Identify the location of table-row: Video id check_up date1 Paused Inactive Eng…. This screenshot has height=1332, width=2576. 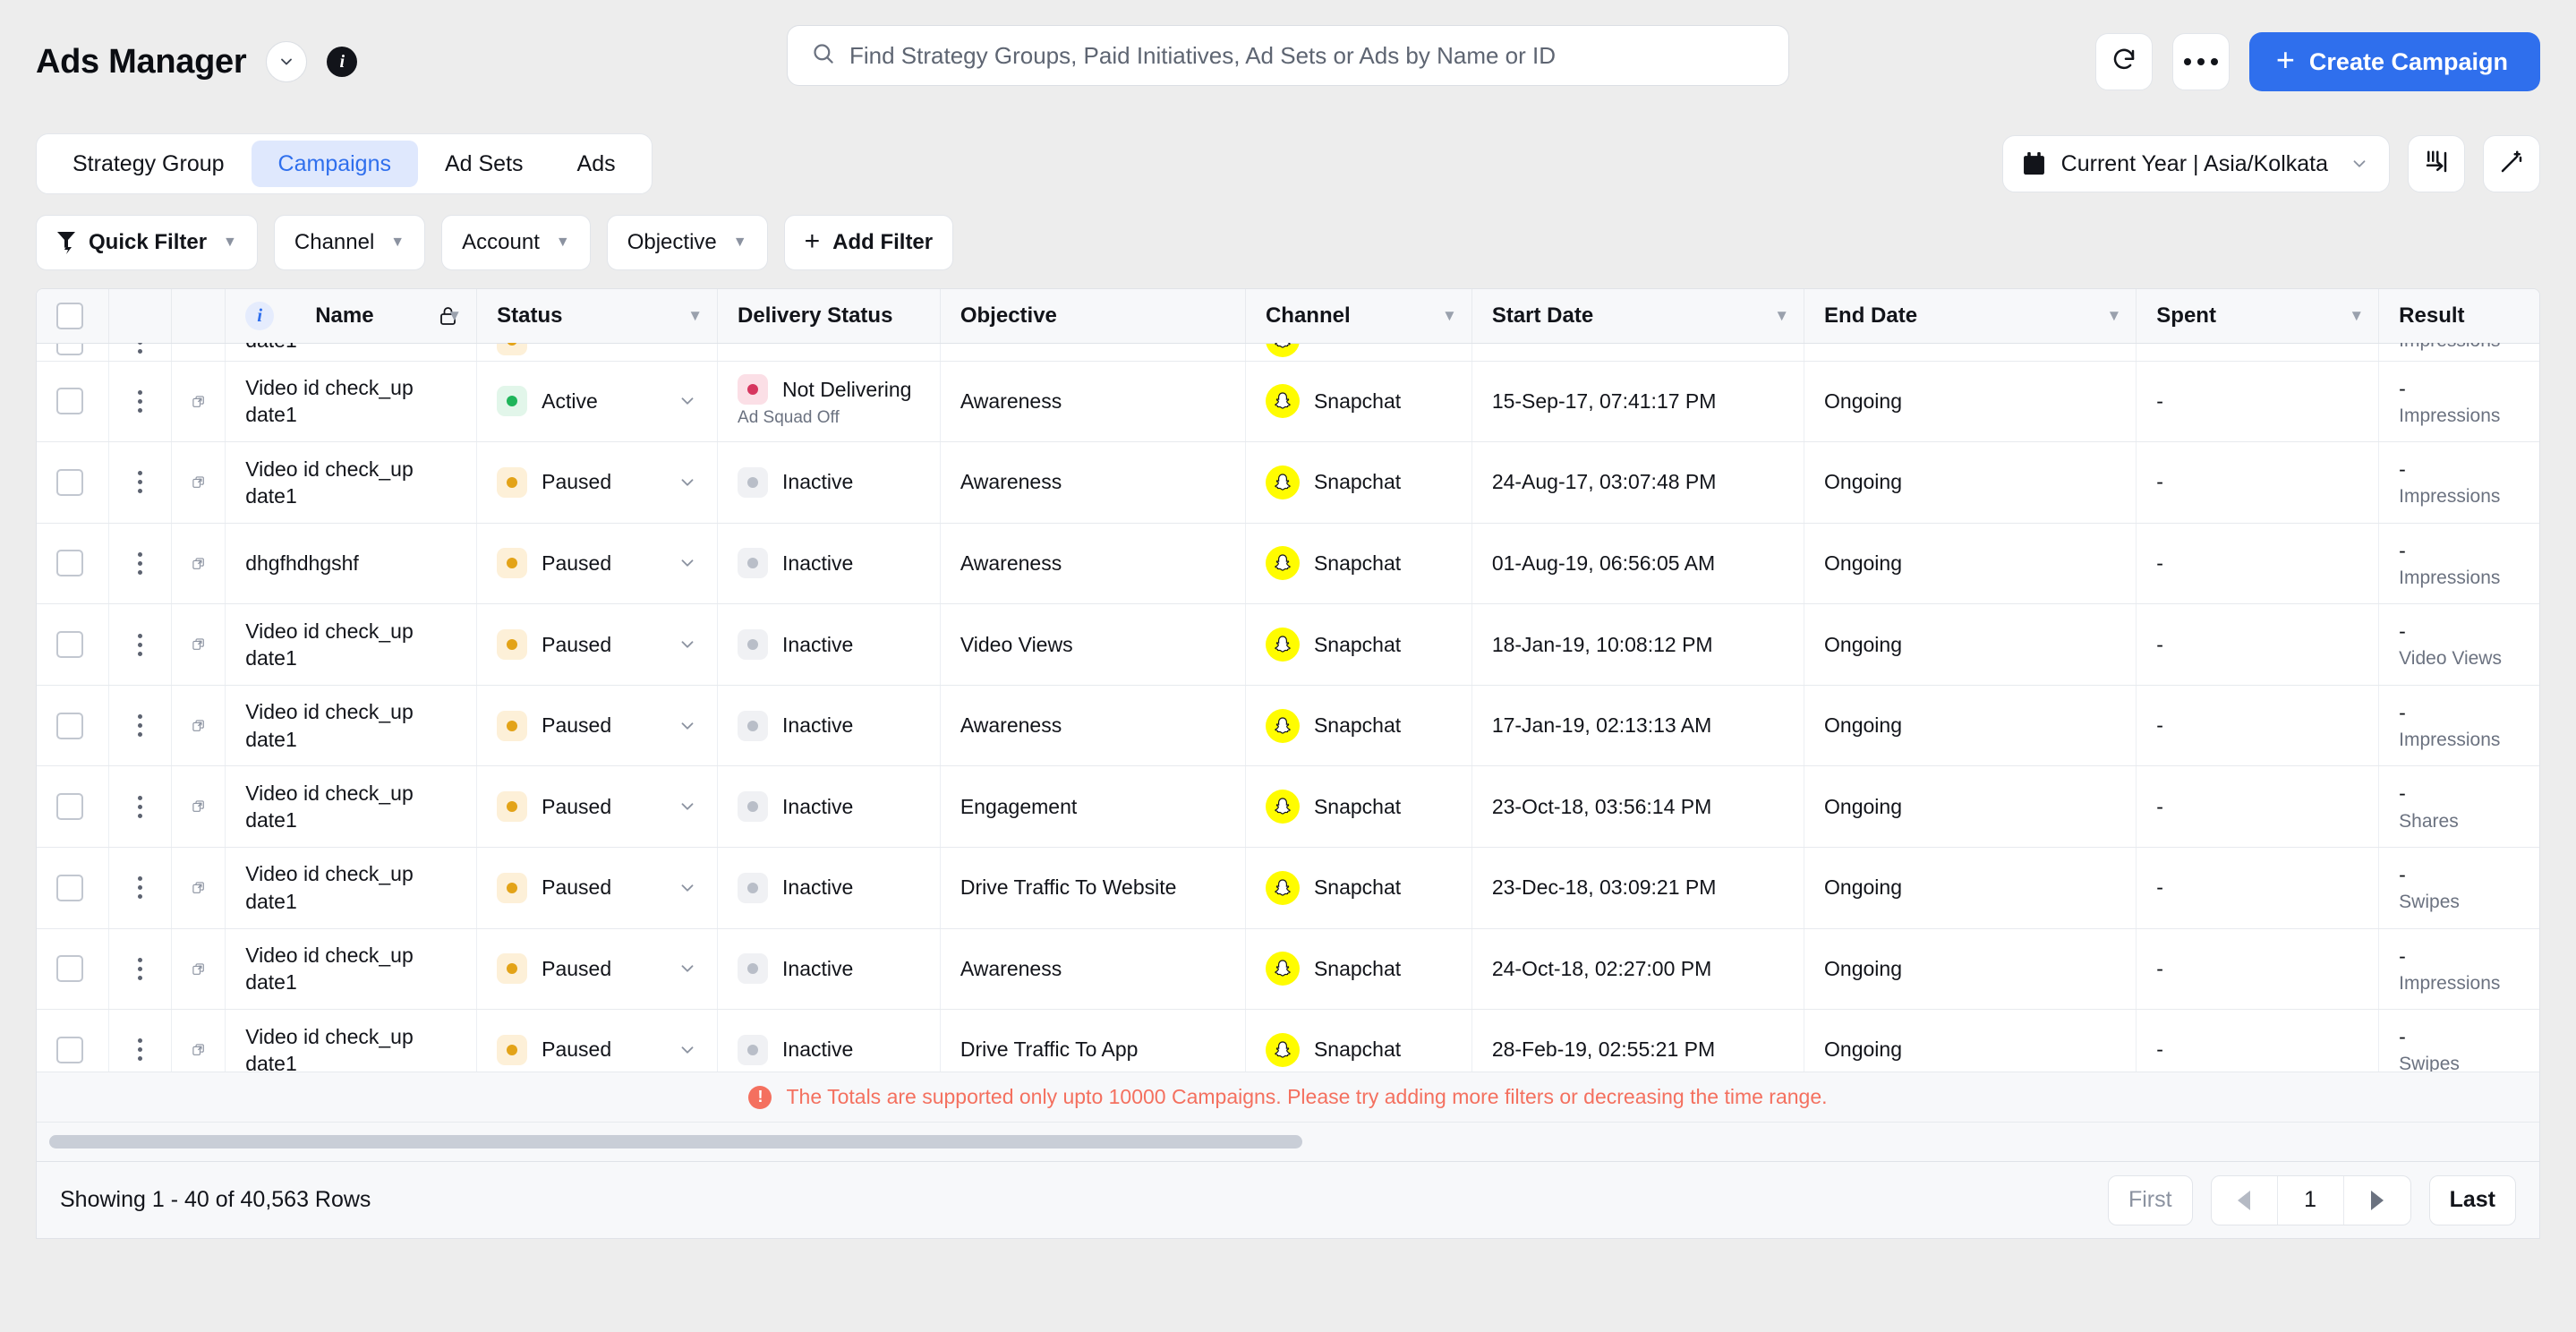
(1288, 806).